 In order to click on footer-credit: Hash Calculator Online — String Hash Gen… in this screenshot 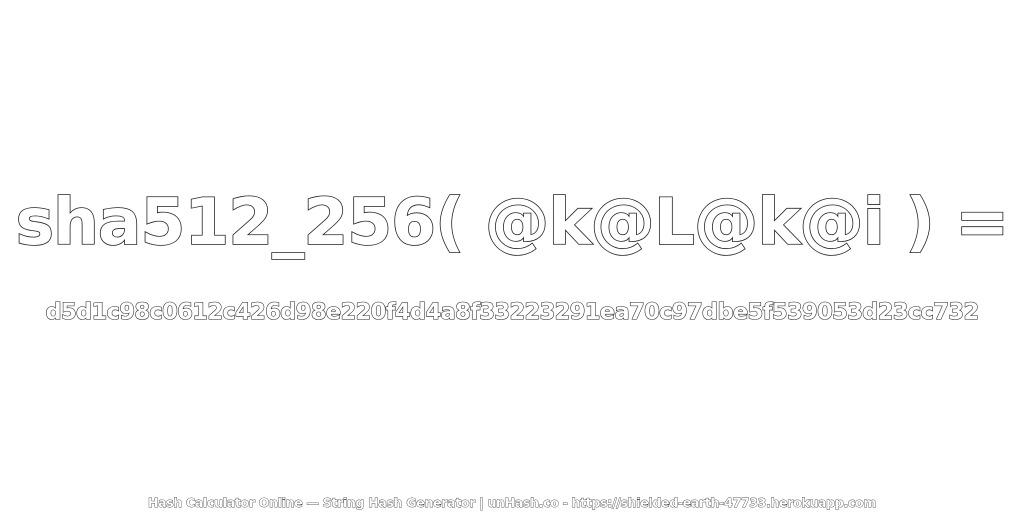, I will do `click(512, 503)`.